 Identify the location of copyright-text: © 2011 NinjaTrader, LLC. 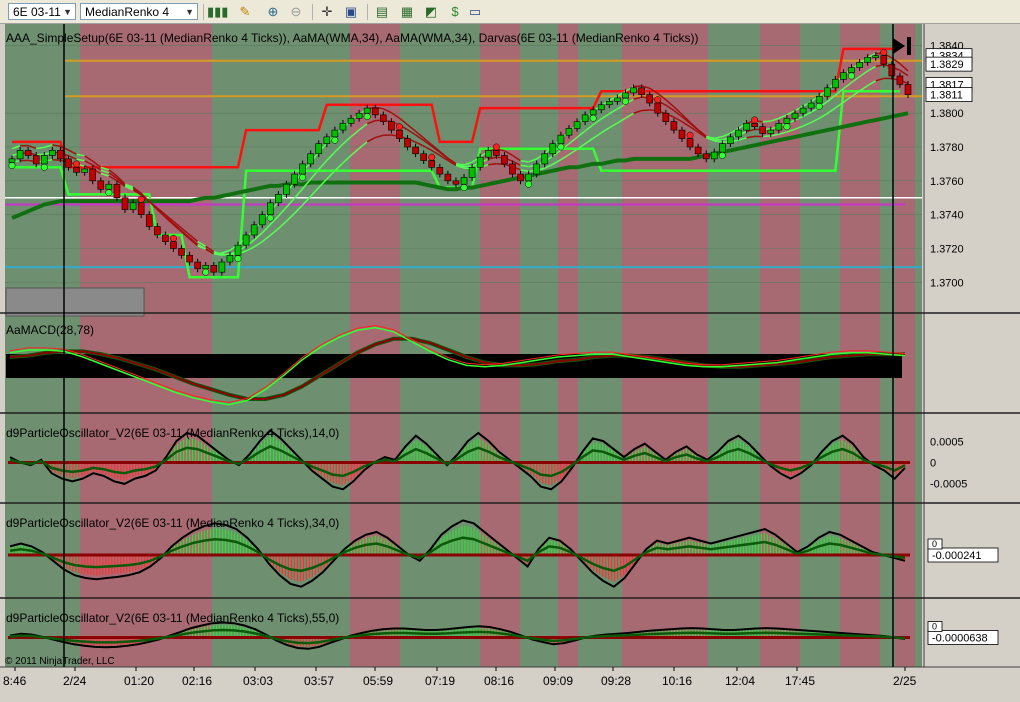
(60, 661).